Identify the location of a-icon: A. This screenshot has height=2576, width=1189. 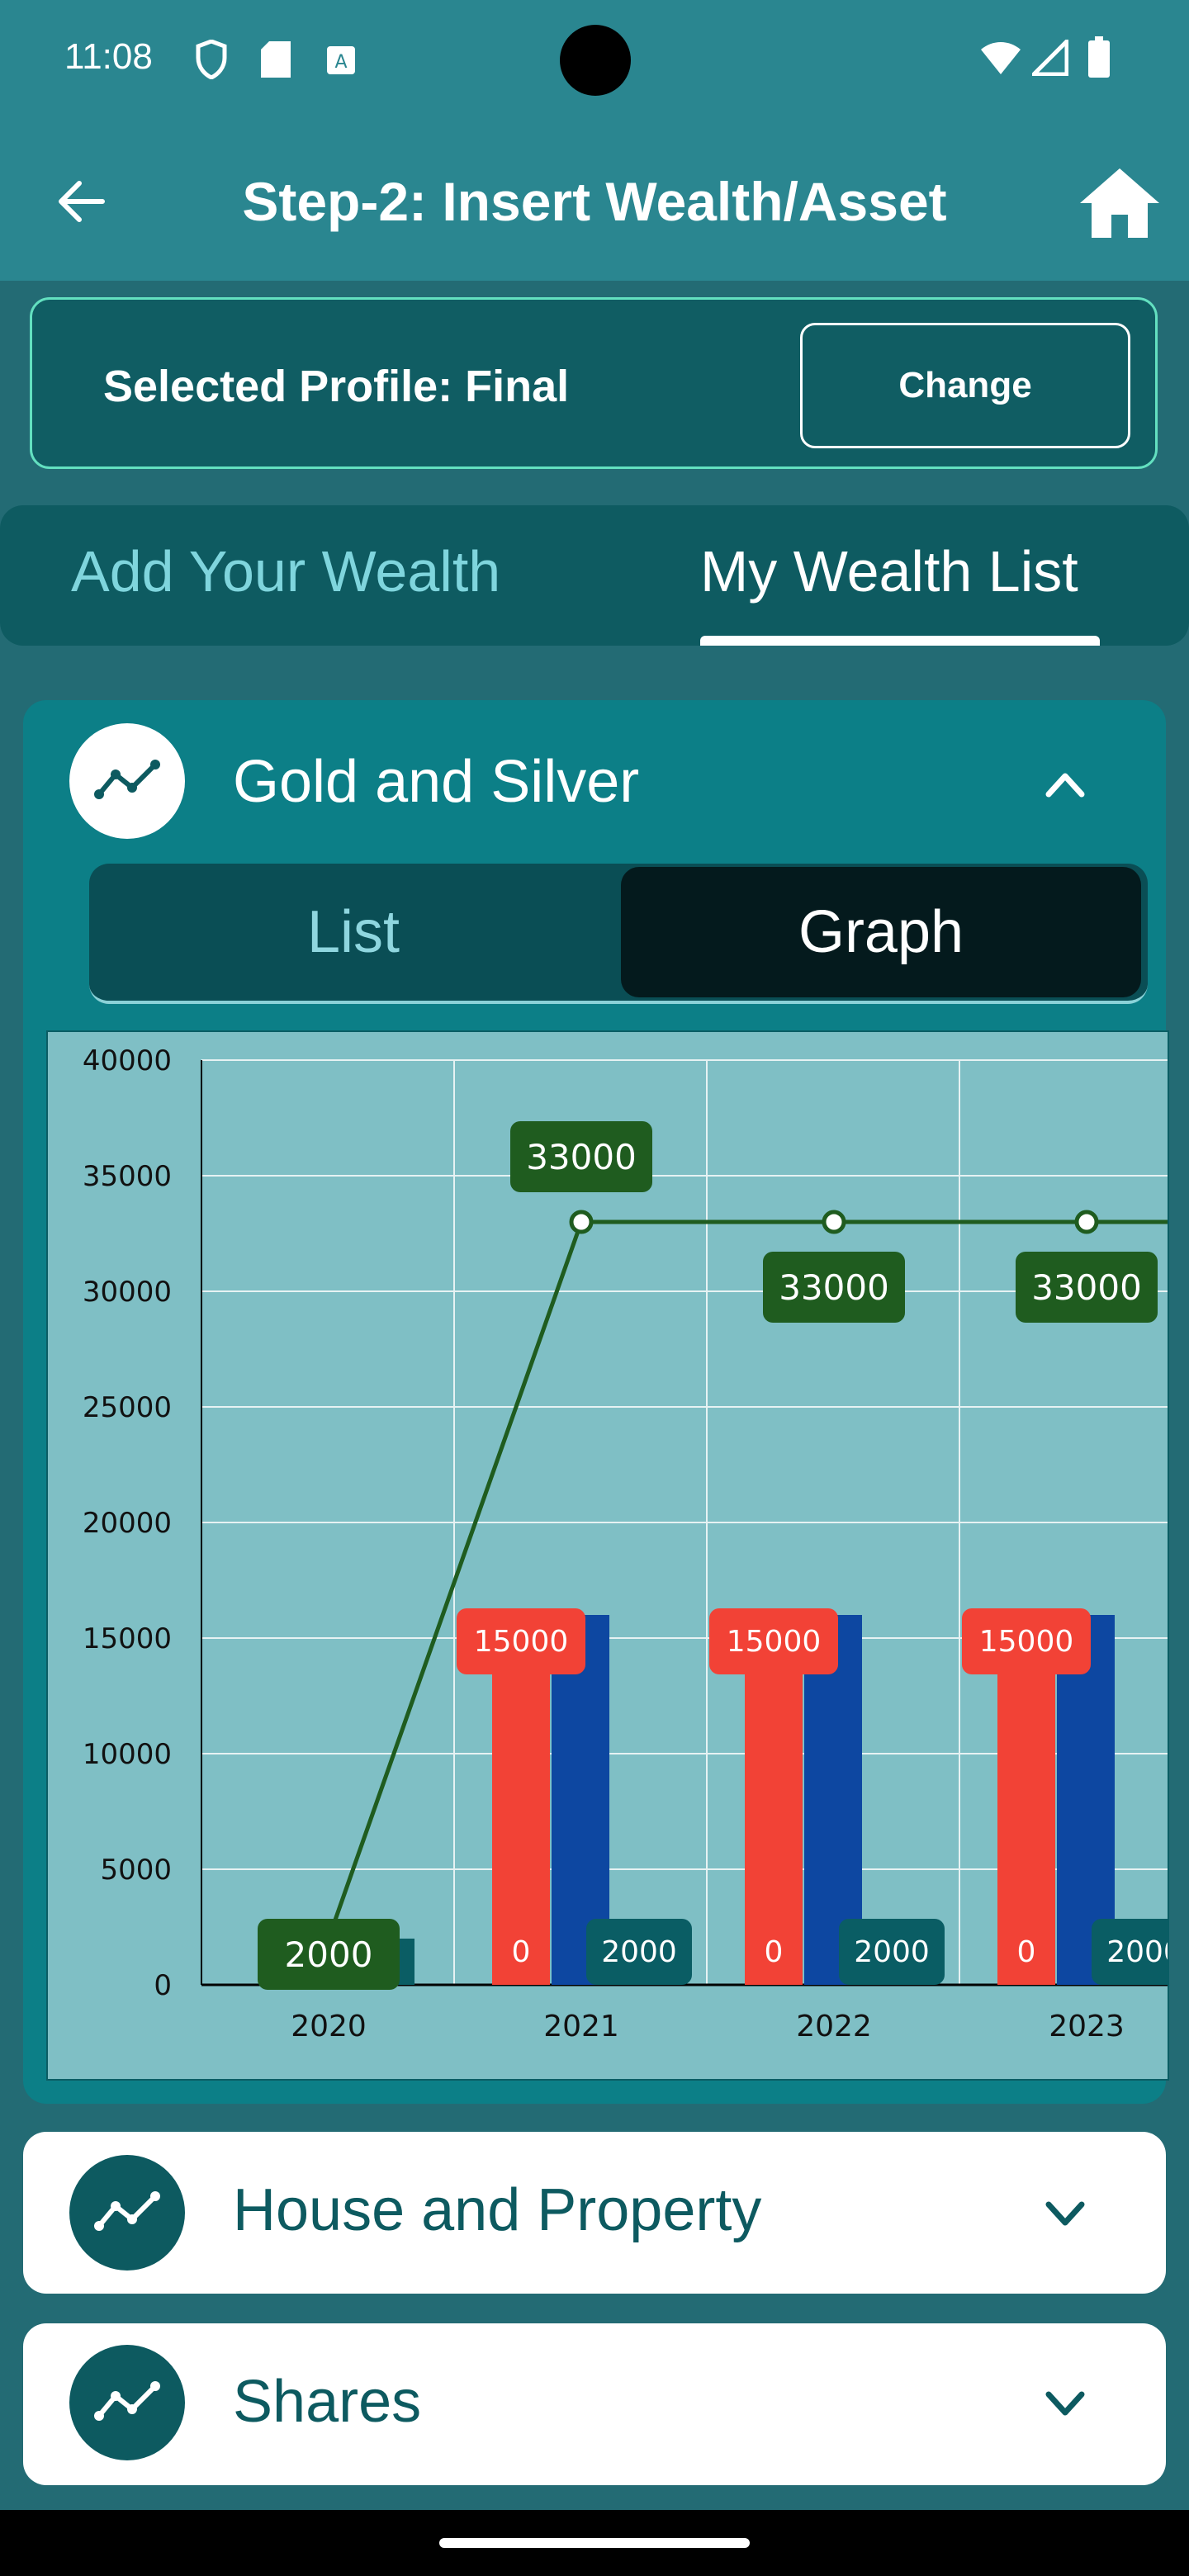
(341, 60).